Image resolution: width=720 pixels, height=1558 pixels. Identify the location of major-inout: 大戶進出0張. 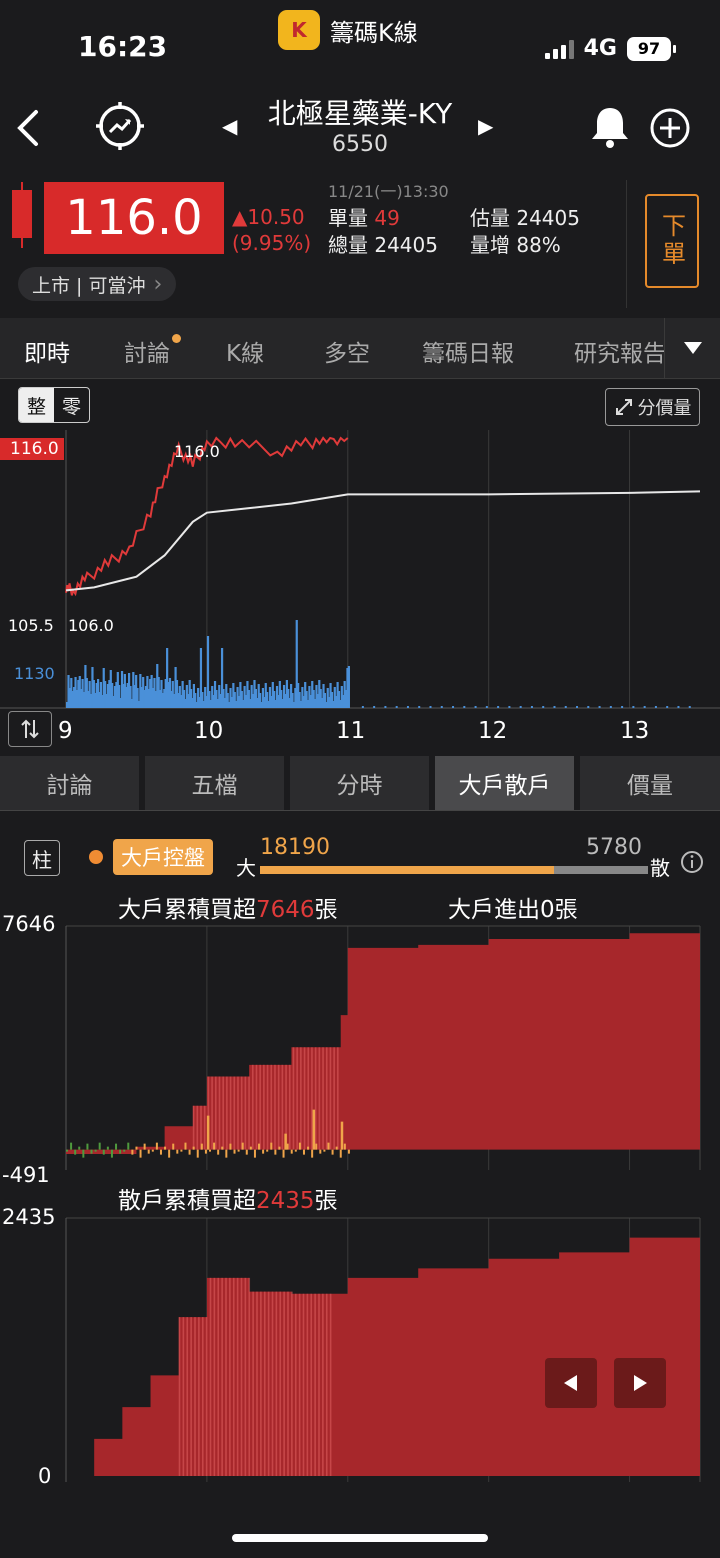
(513, 907).